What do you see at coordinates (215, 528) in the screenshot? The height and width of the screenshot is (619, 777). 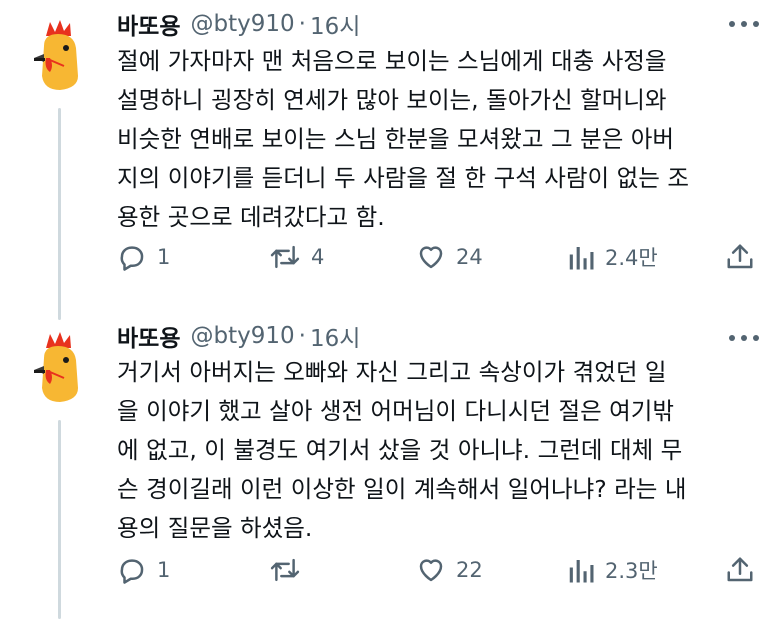 I see `tweet-text-line: 용의 질문을 하셨음.` at bounding box center [215, 528].